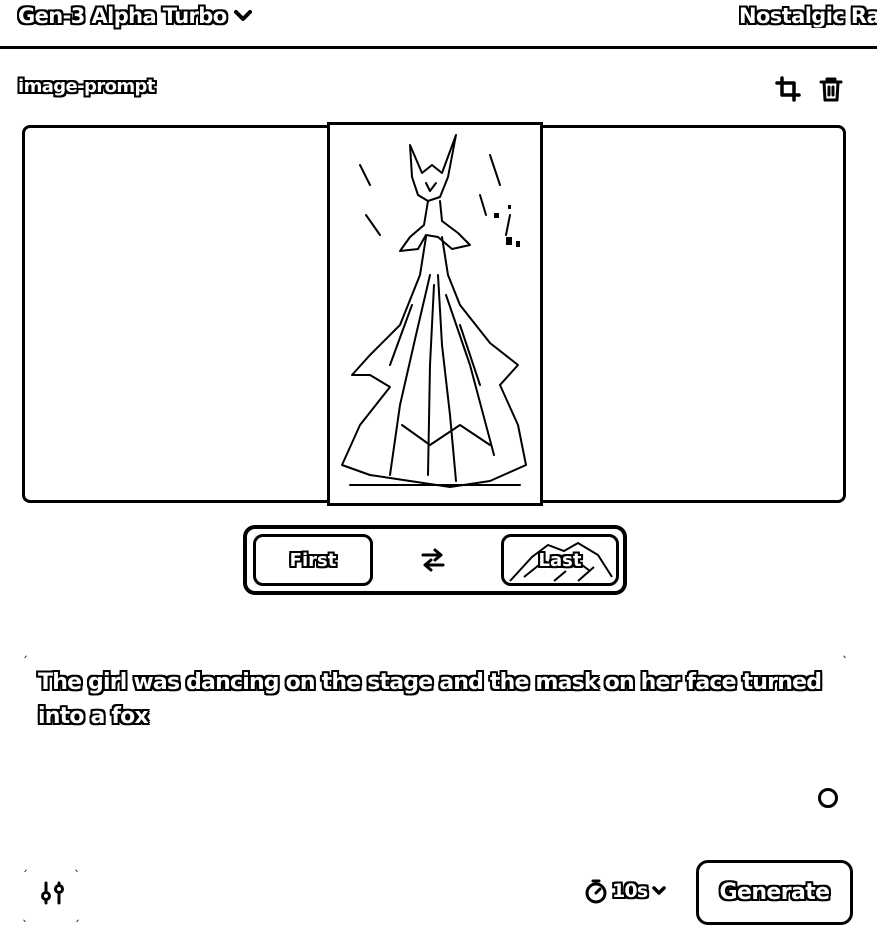 The image size is (877, 939). I want to click on timer-icon, so click(596, 891).